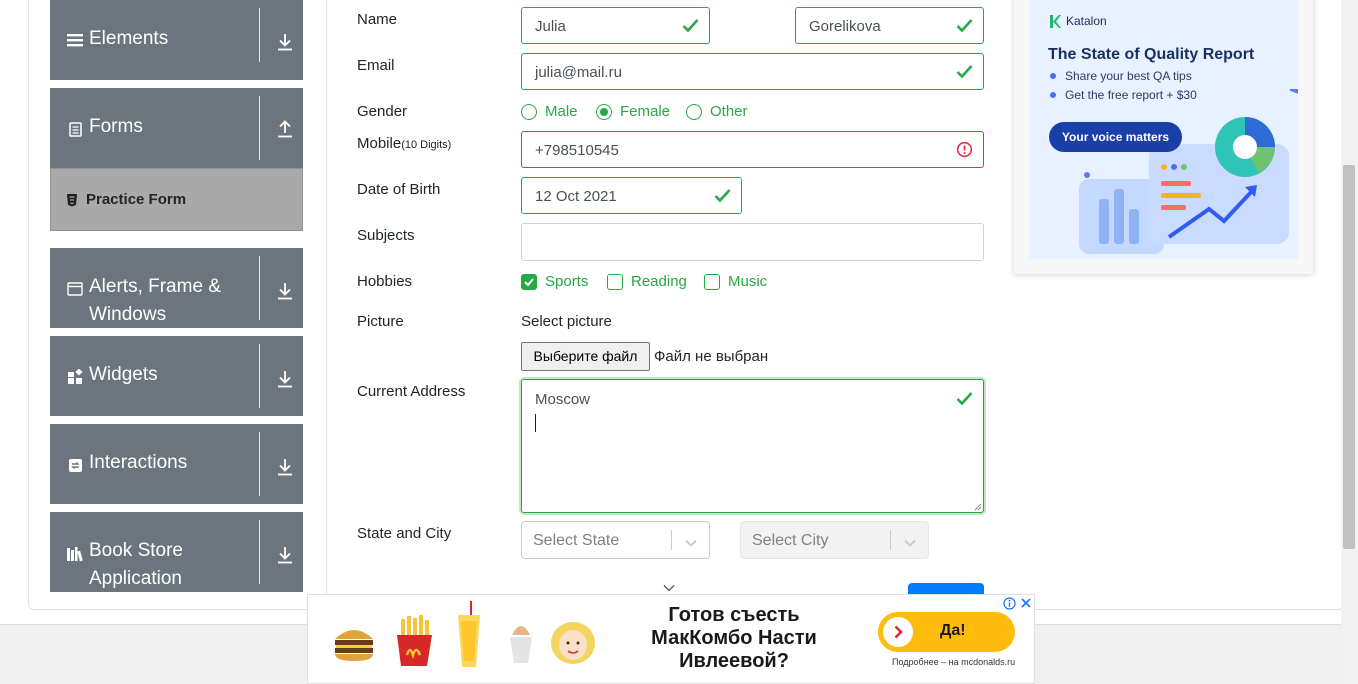 Image resolution: width=1358 pixels, height=684 pixels. I want to click on last-name-value: Gorelikova, so click(845, 26).